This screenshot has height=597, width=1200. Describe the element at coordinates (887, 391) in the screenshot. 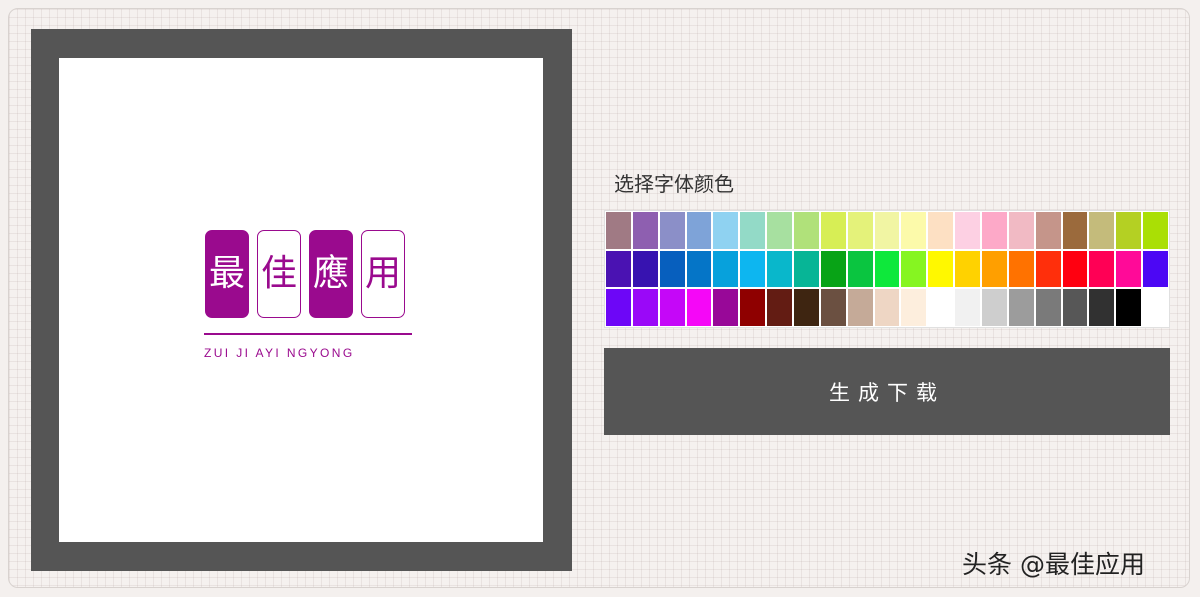

I see `generate-download-button: 生成下载` at that location.